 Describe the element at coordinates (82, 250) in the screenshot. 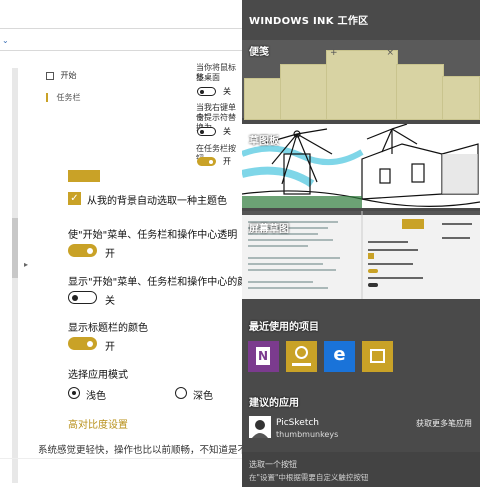

I see `transparency-toggle` at that location.